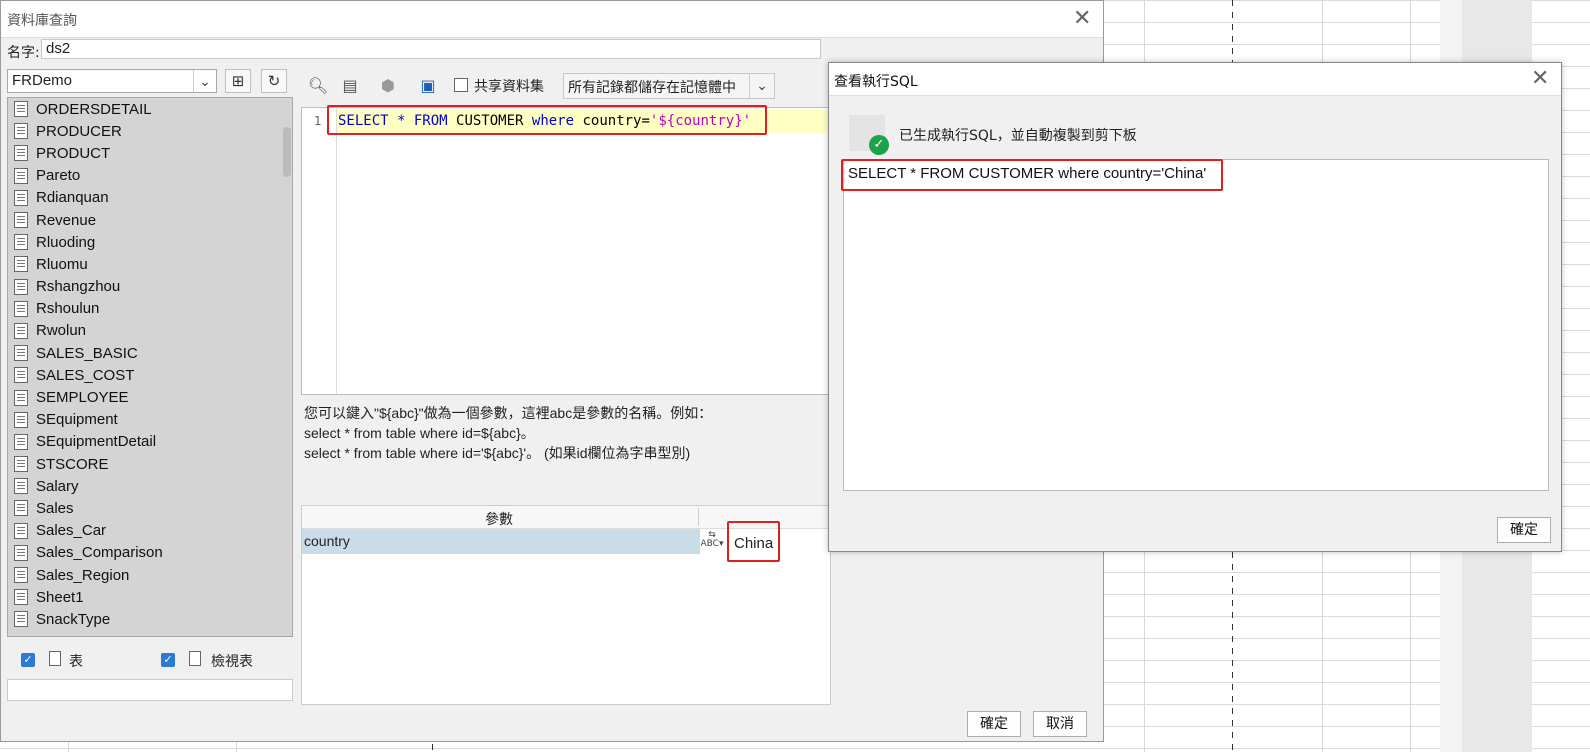  Describe the element at coordinates (652, 88) in the screenshot. I see `memory-option-value: 所有記錄都儲存在記憶體中` at that location.